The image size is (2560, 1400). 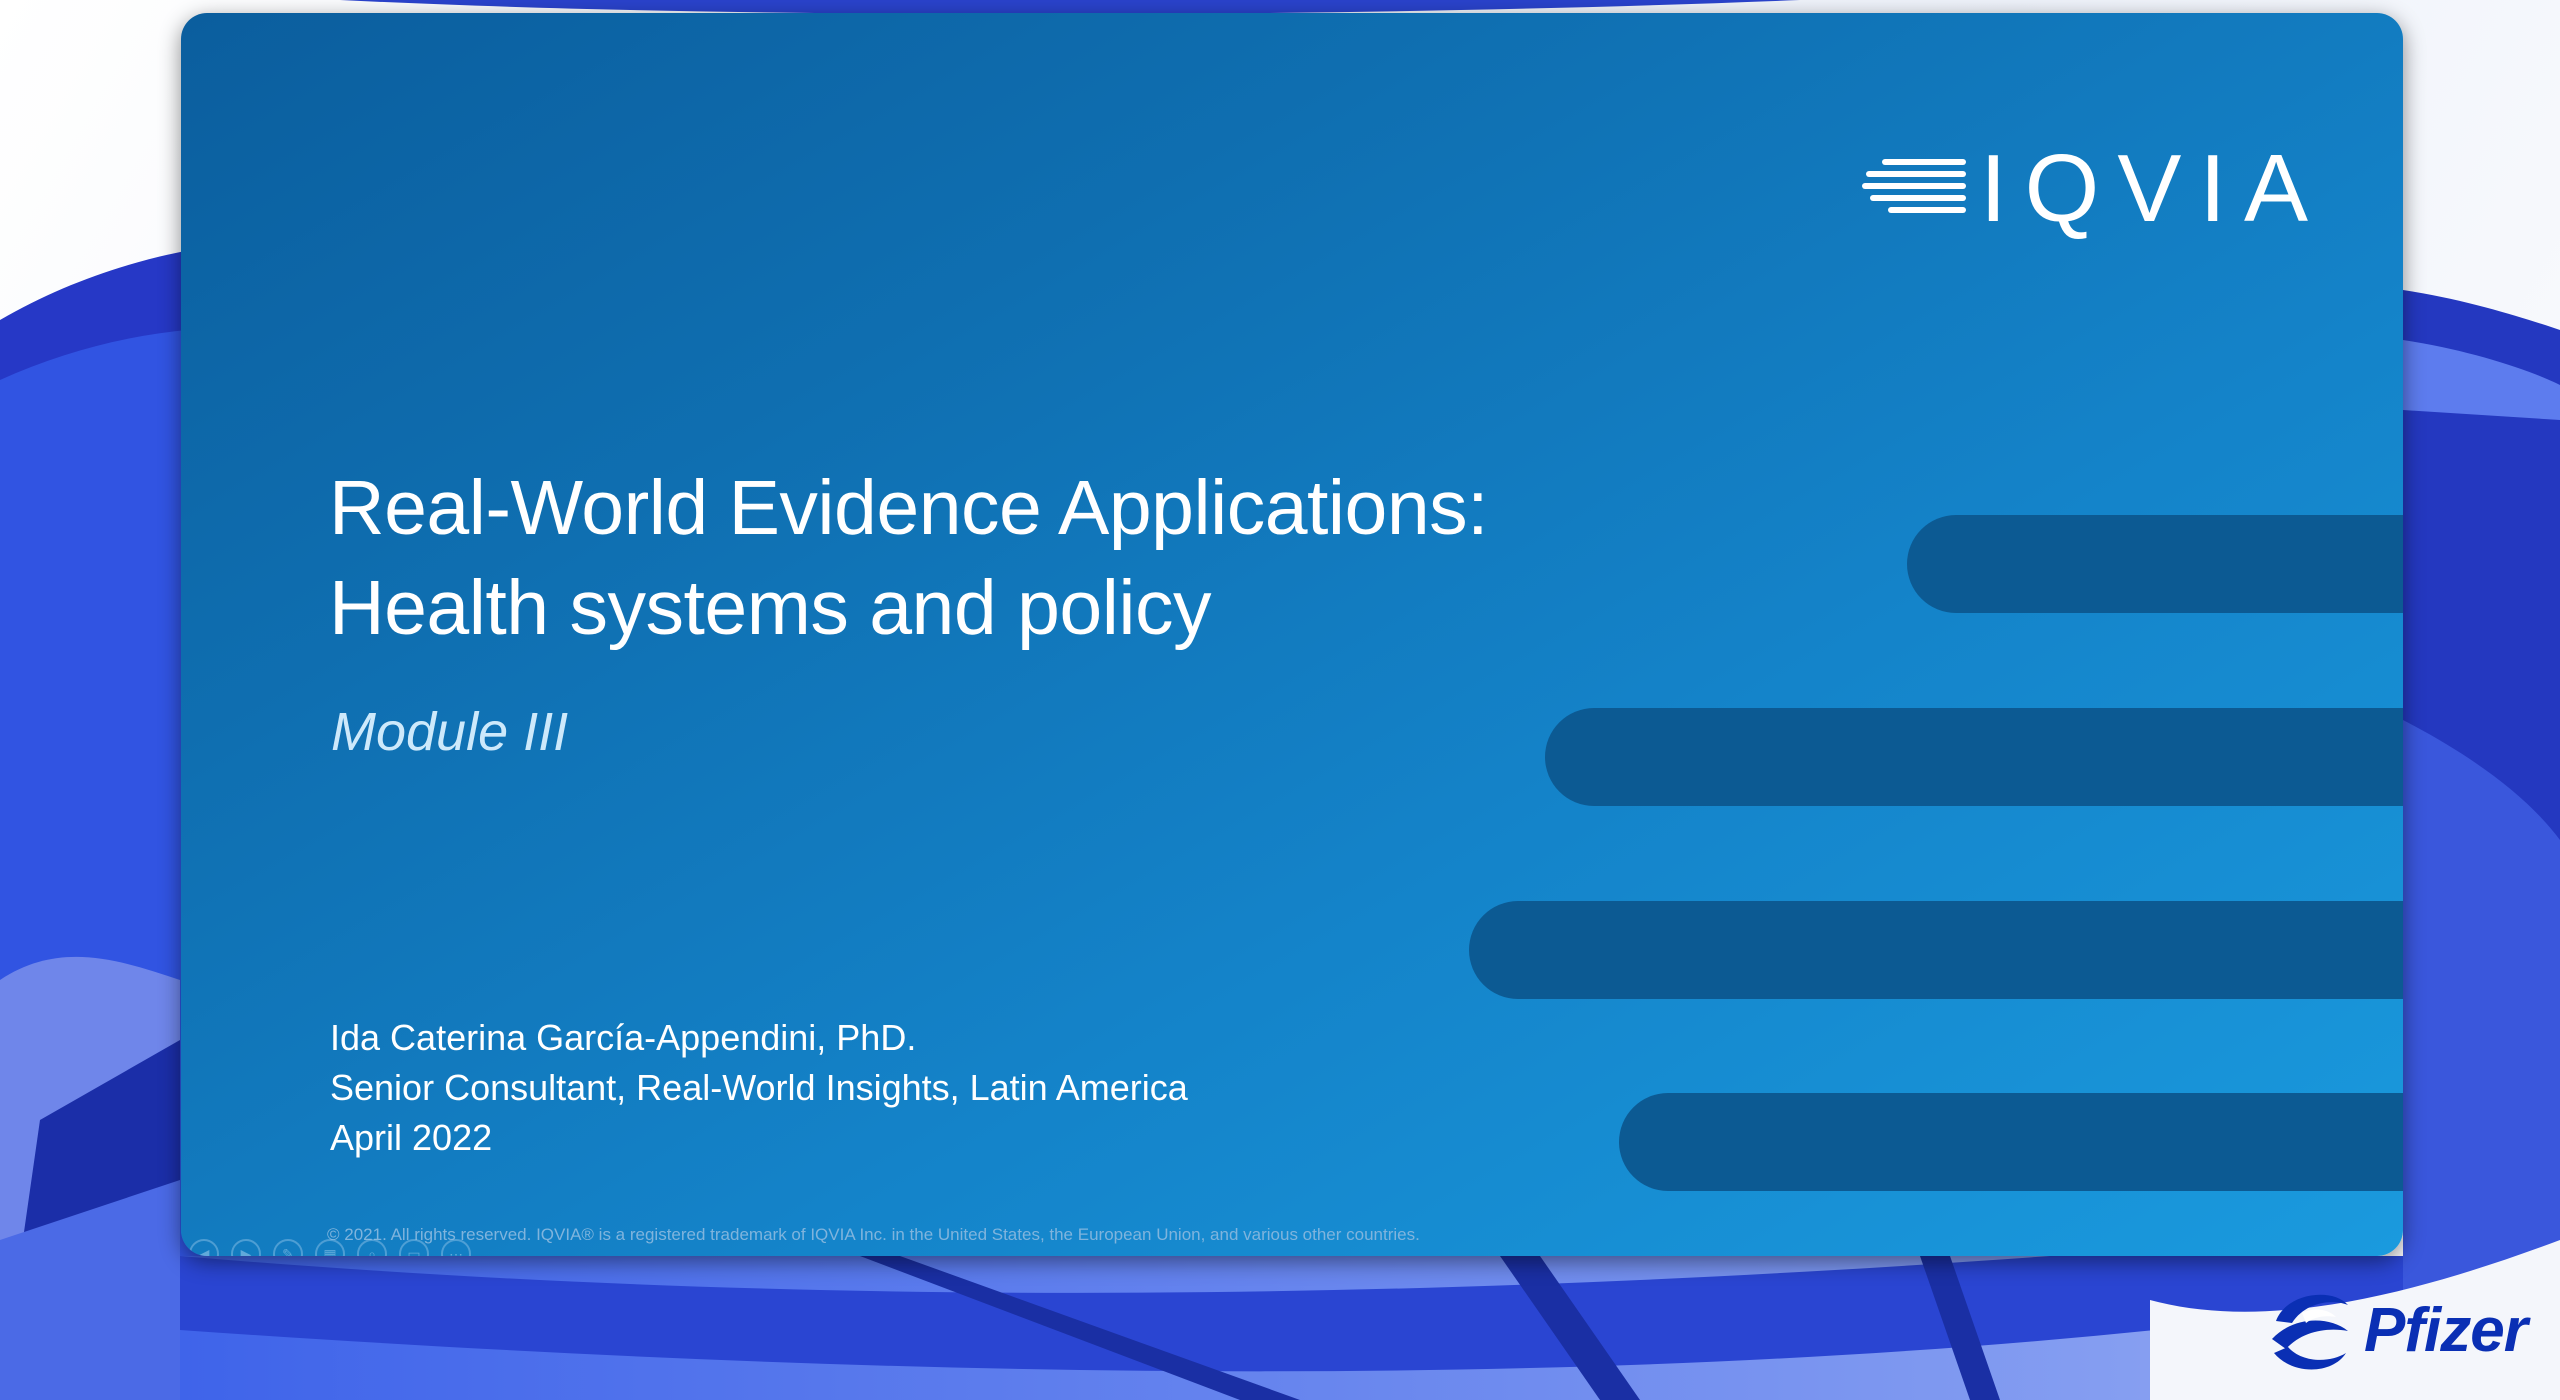 What do you see at coordinates (246, 1247) in the screenshot?
I see `next-slide-icon: ▶` at bounding box center [246, 1247].